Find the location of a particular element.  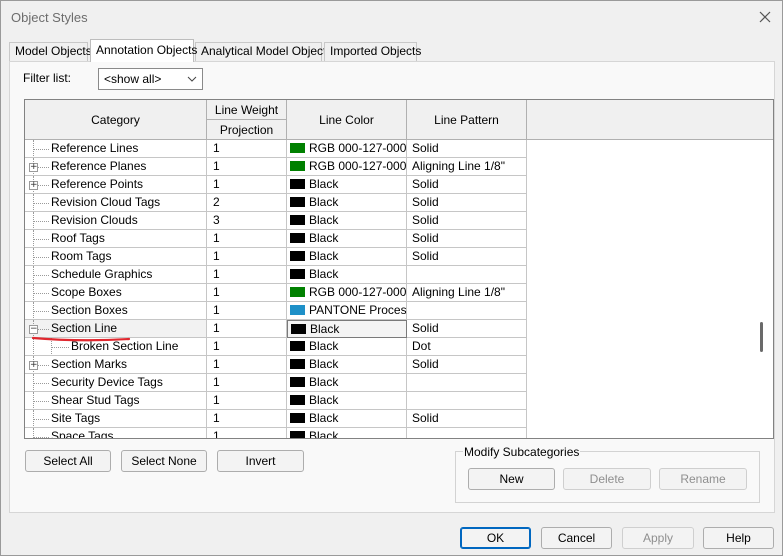

table-row: Roof Tags 1 Black Solid is located at coordinates (399, 239).